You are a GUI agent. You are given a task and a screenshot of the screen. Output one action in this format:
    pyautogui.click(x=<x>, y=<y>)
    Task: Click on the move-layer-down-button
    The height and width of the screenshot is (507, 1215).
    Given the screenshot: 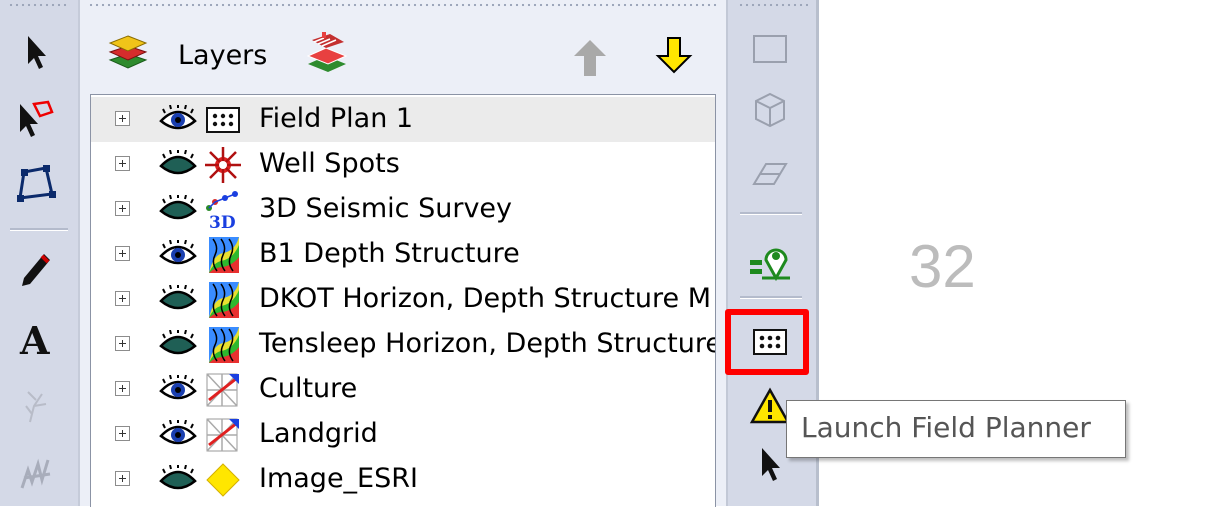 What is the action you would take?
    pyautogui.click(x=674, y=56)
    